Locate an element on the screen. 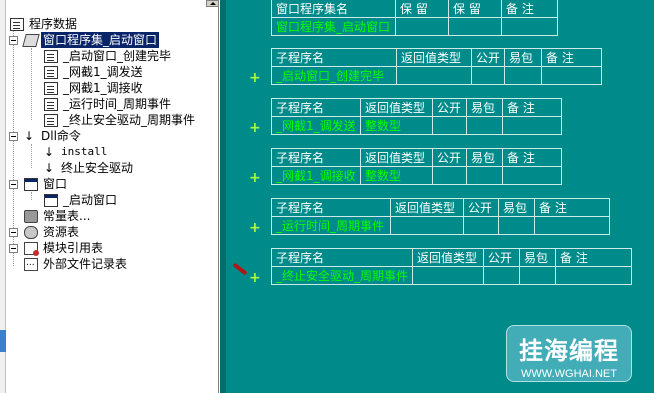  sub-label: _终止安全驱动_周期事件 is located at coordinates (129, 120).